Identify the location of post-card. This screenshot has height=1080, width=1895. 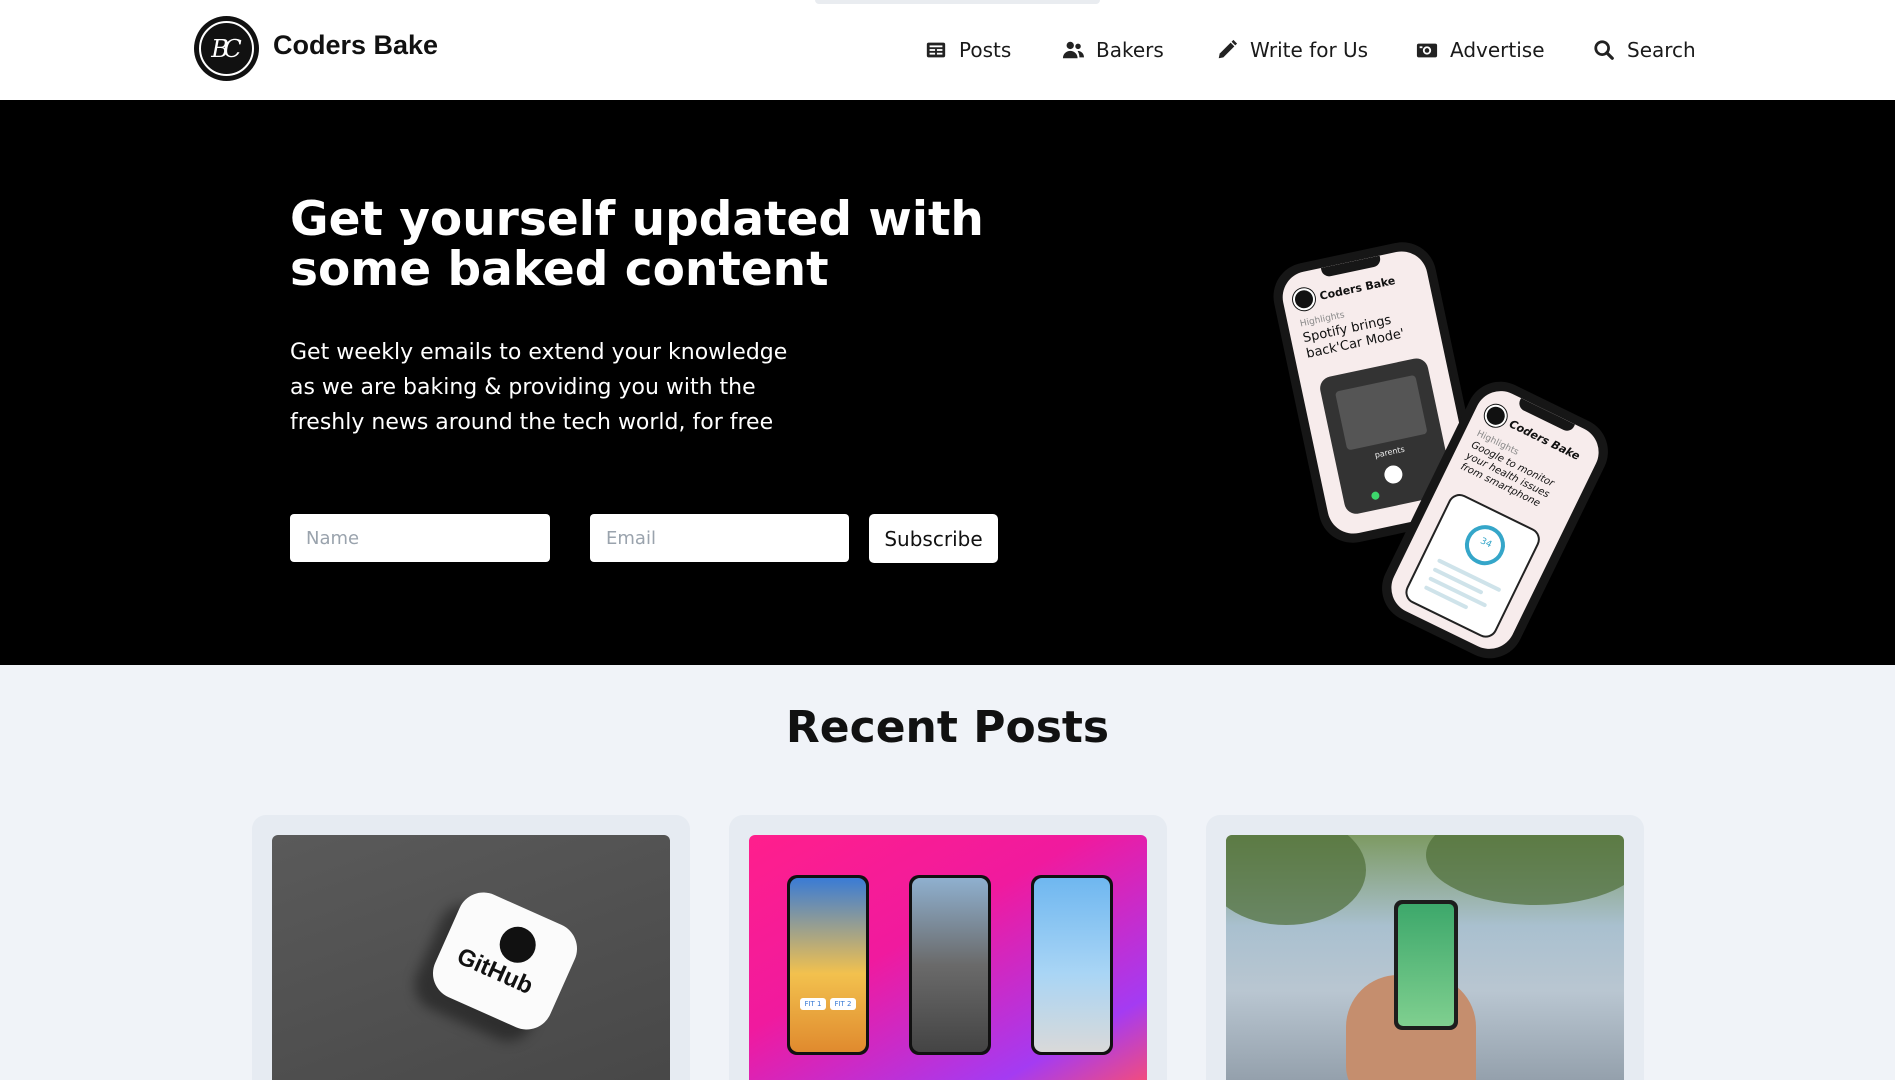
(1425, 947).